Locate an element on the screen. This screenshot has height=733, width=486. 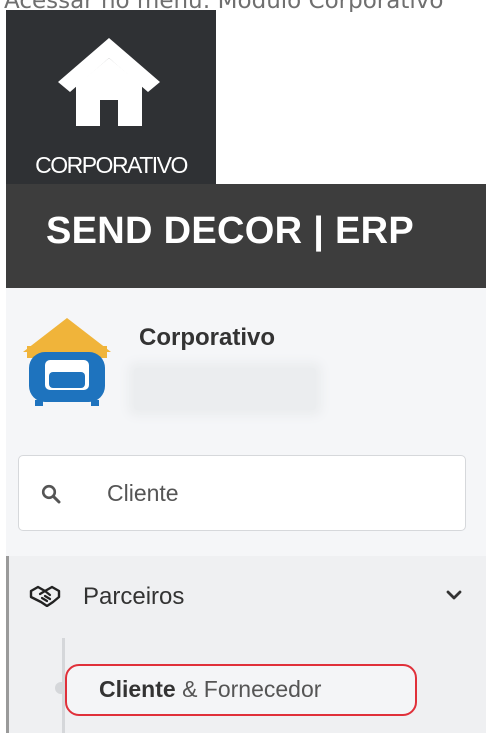
sidebar-item-parceiros: Parceiros is located at coordinates (247, 597).